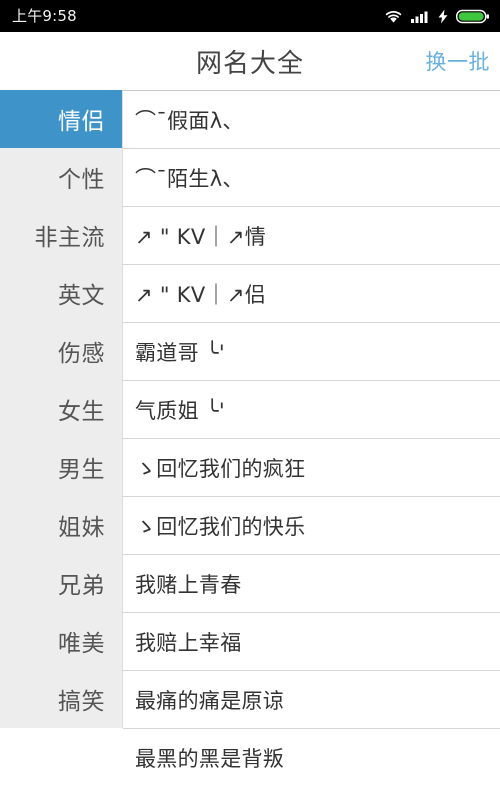 This screenshot has height=800, width=500. I want to click on sidebar-item-6: 男生, so click(61, 467).